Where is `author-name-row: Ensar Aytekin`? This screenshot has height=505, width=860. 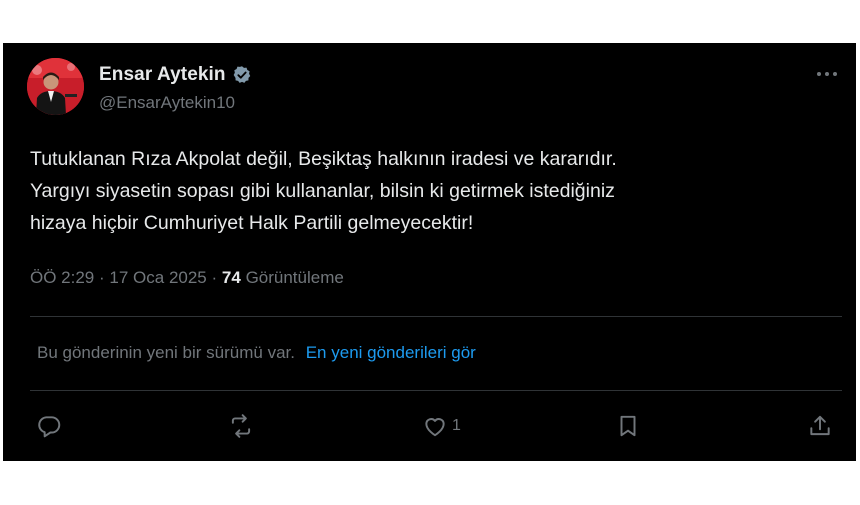
author-name-row: Ensar Aytekin is located at coordinates (175, 75).